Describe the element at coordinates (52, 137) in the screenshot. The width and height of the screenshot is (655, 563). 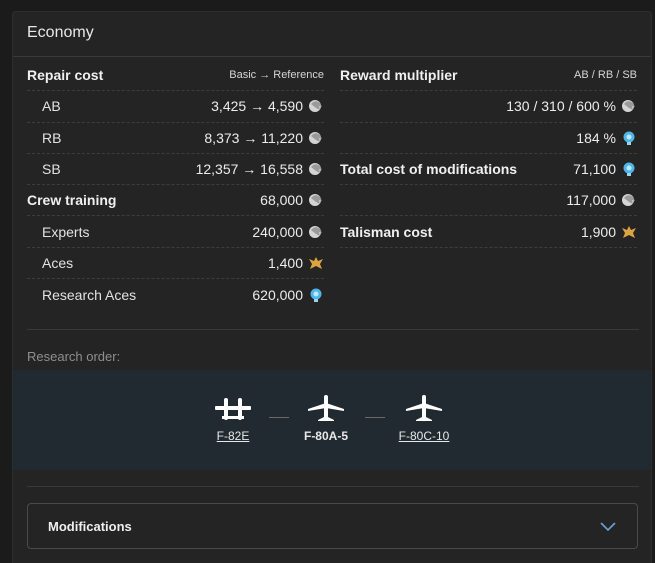
I see `repair-row-label: RB` at that location.